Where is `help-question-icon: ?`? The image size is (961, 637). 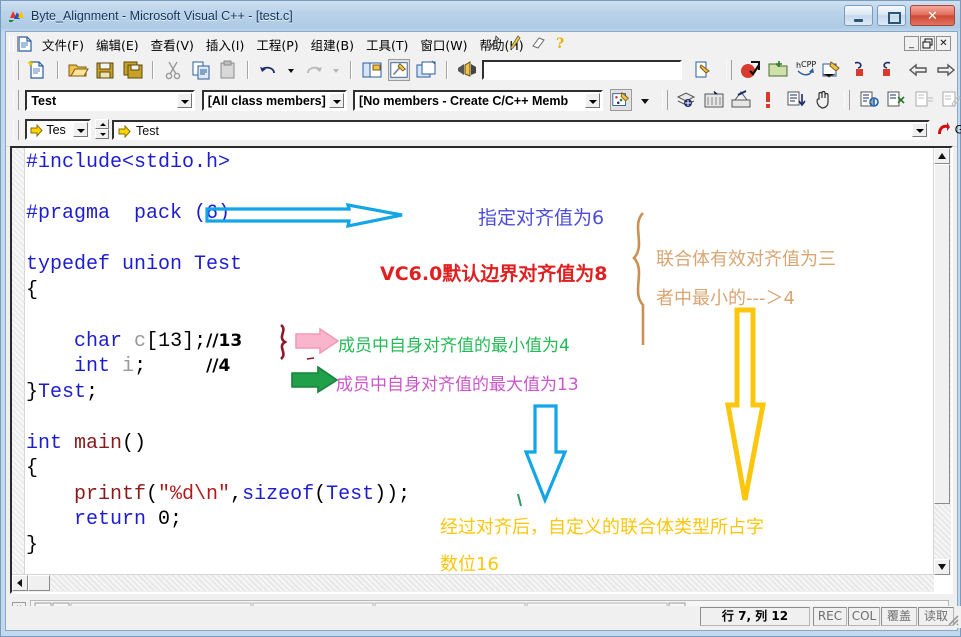
help-question-icon: ? is located at coordinates (561, 44).